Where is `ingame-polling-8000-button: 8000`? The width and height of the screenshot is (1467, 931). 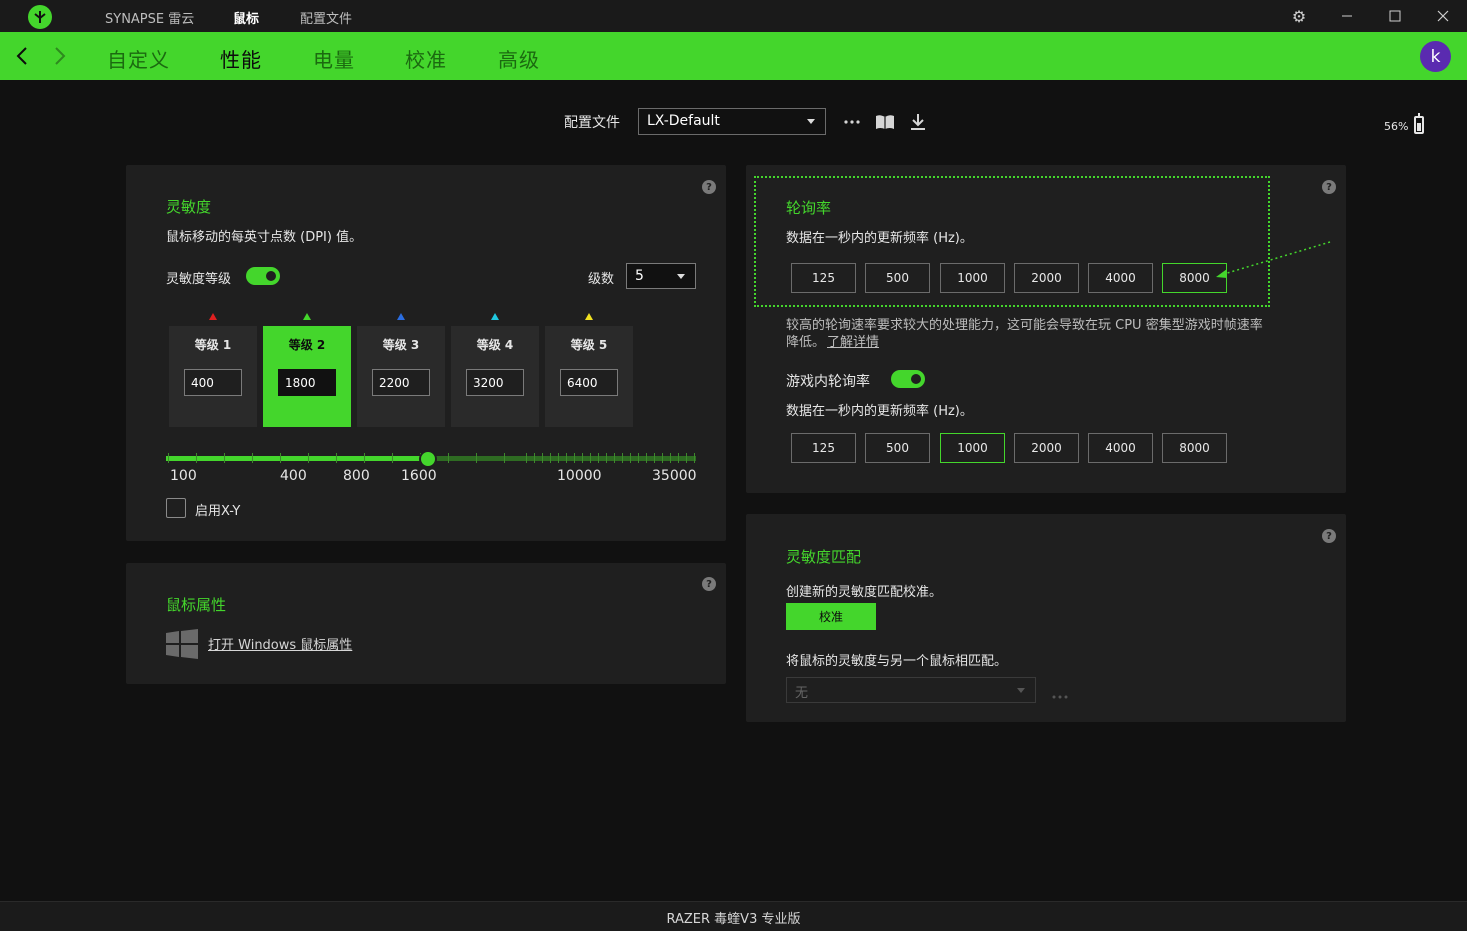 ingame-polling-8000-button: 8000 is located at coordinates (1194, 448).